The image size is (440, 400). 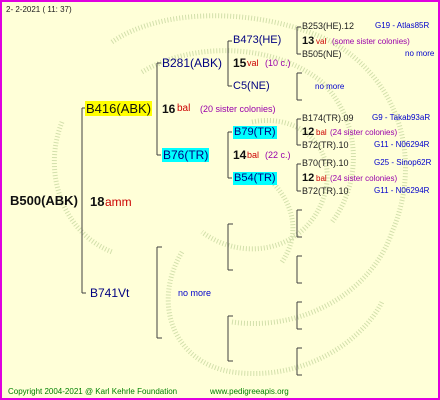 I want to click on g3-b-queen-name: C5(NE), so click(x=251, y=86).